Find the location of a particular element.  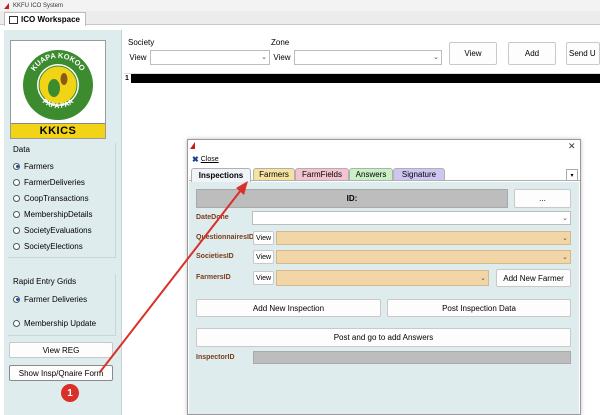

tab-label: FarmFields is located at coordinates (321, 174).